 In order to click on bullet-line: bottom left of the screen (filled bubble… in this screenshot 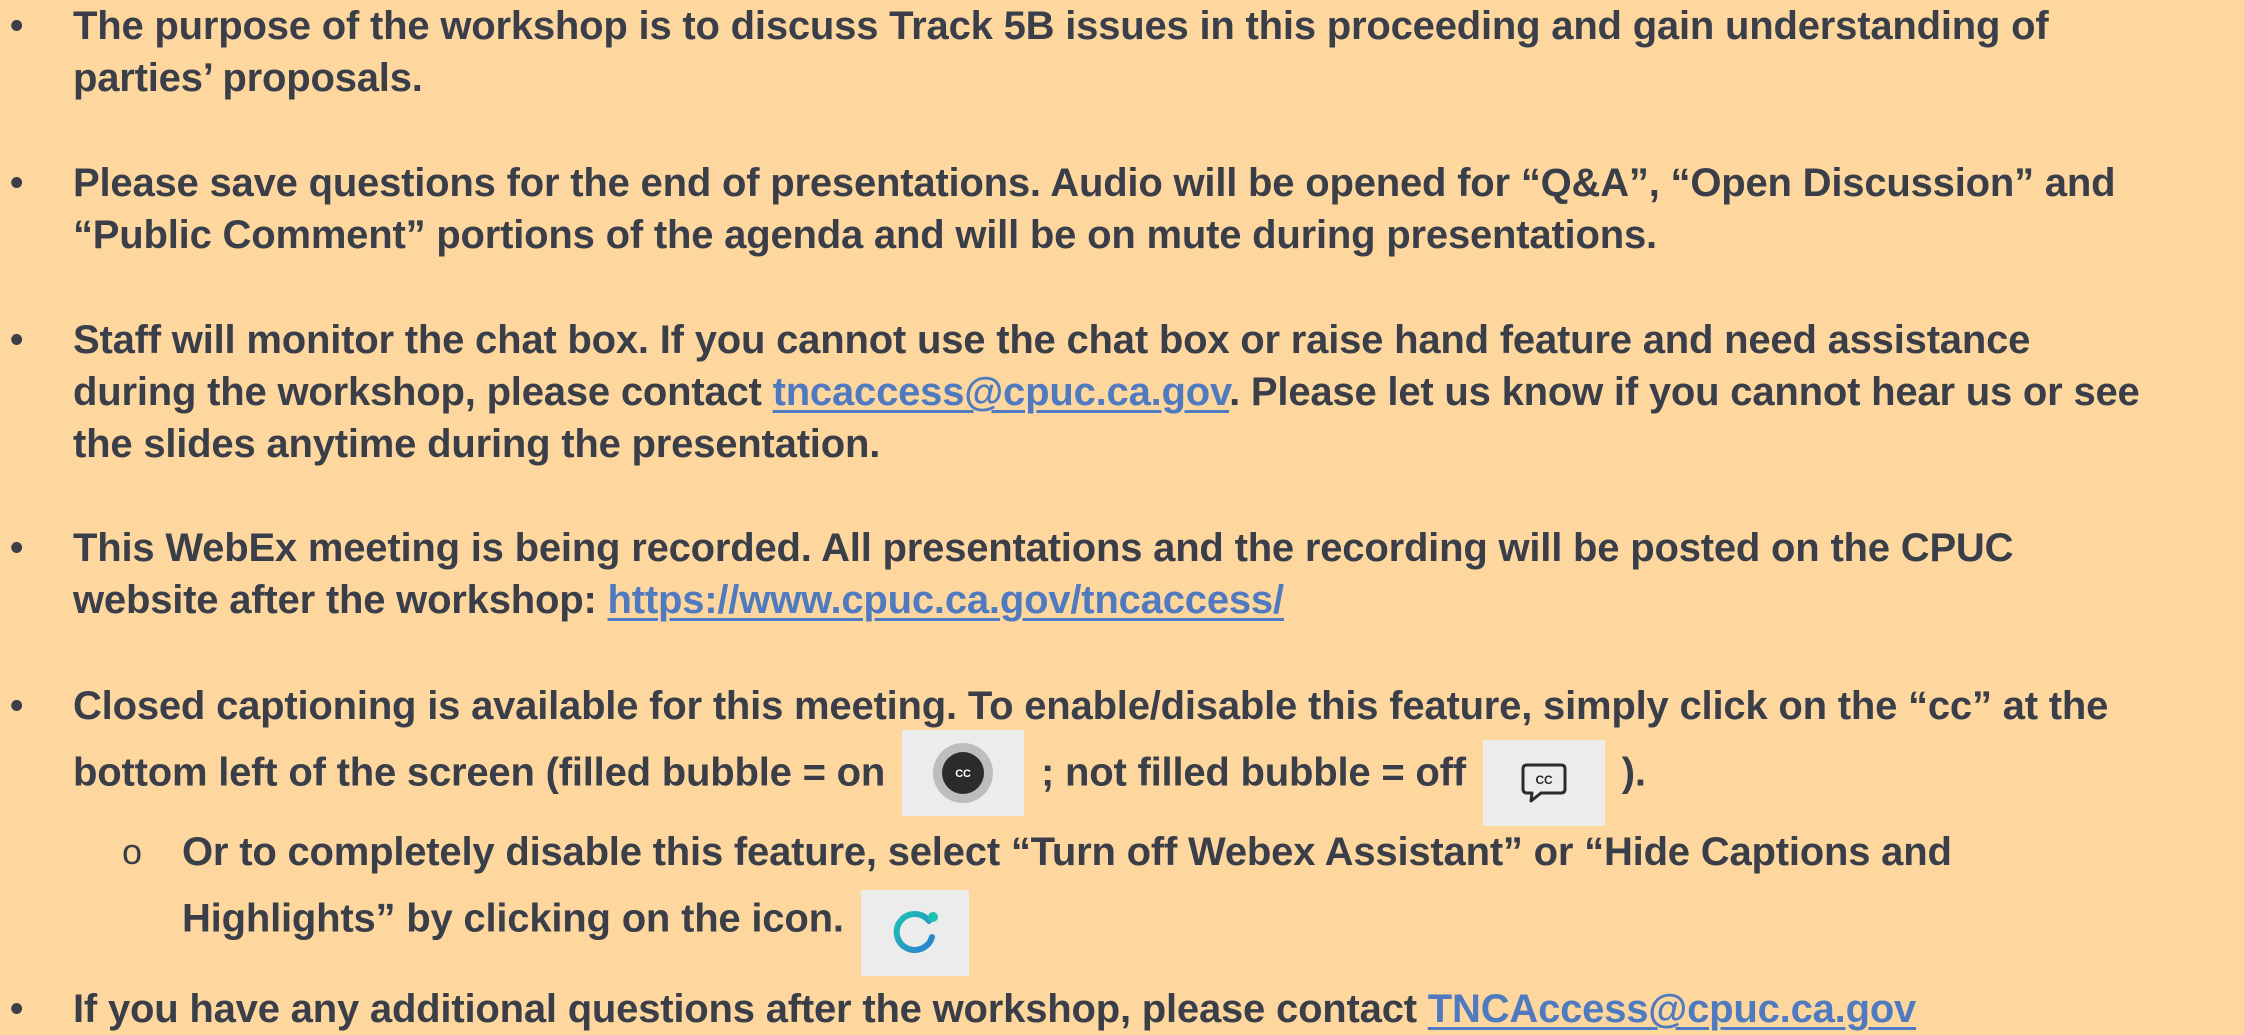, I will do `click(1153, 778)`.